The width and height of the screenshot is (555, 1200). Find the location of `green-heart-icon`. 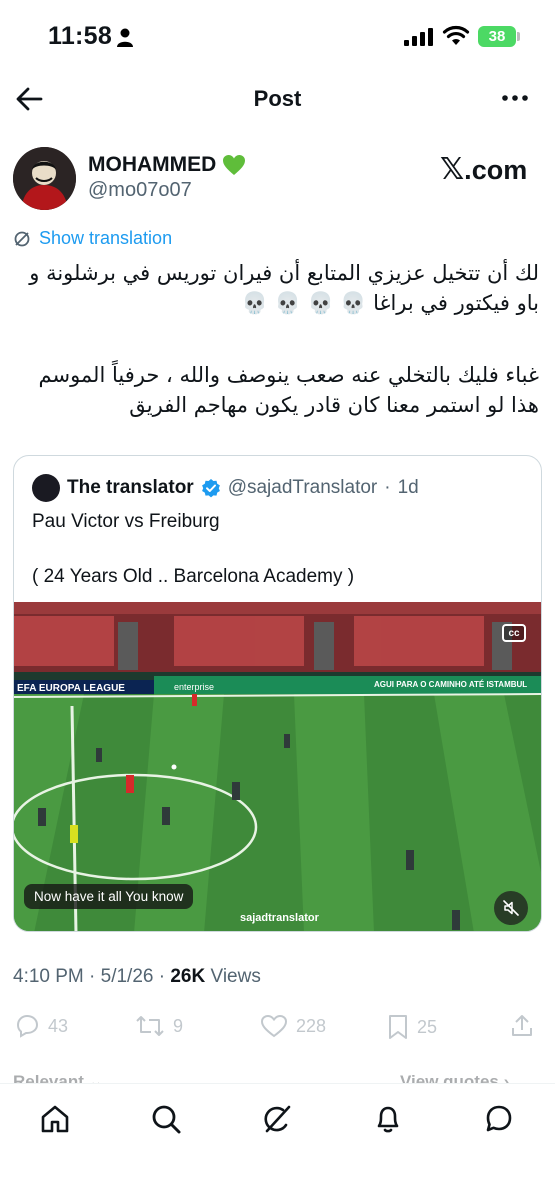

green-heart-icon is located at coordinates (234, 165).